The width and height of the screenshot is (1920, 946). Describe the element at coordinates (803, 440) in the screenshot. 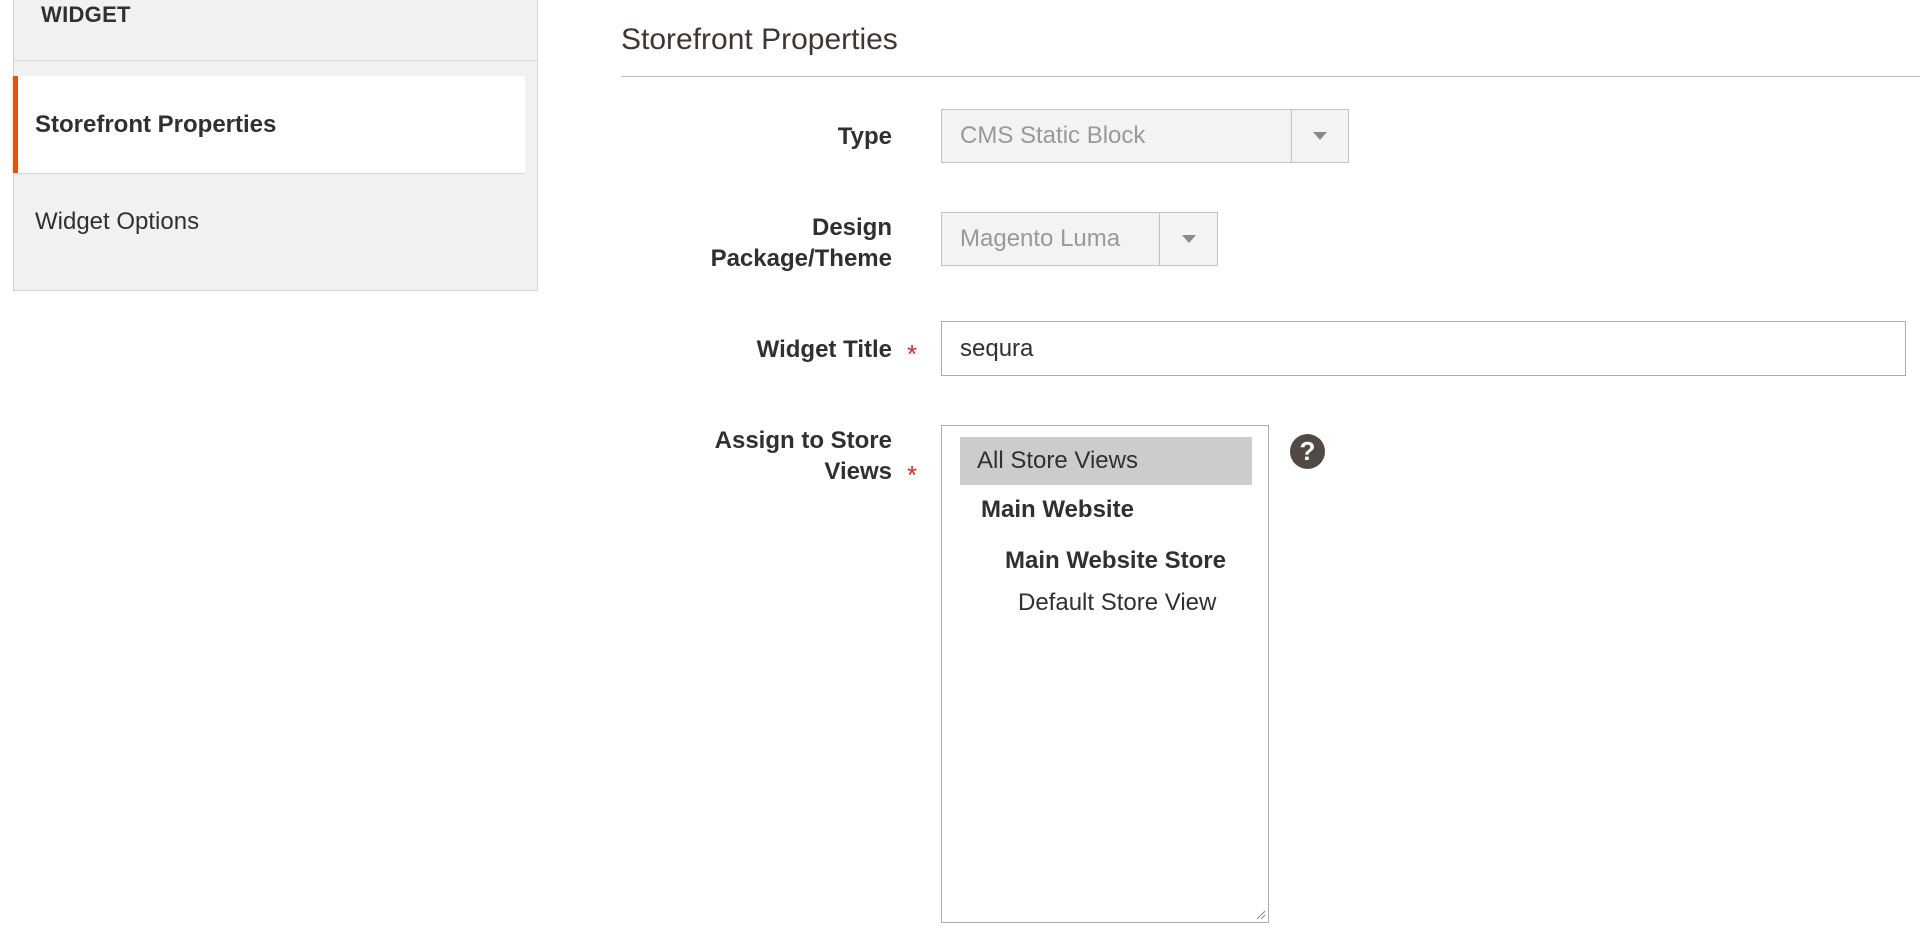

I see `store-views-label-line1: Assign to Store` at that location.